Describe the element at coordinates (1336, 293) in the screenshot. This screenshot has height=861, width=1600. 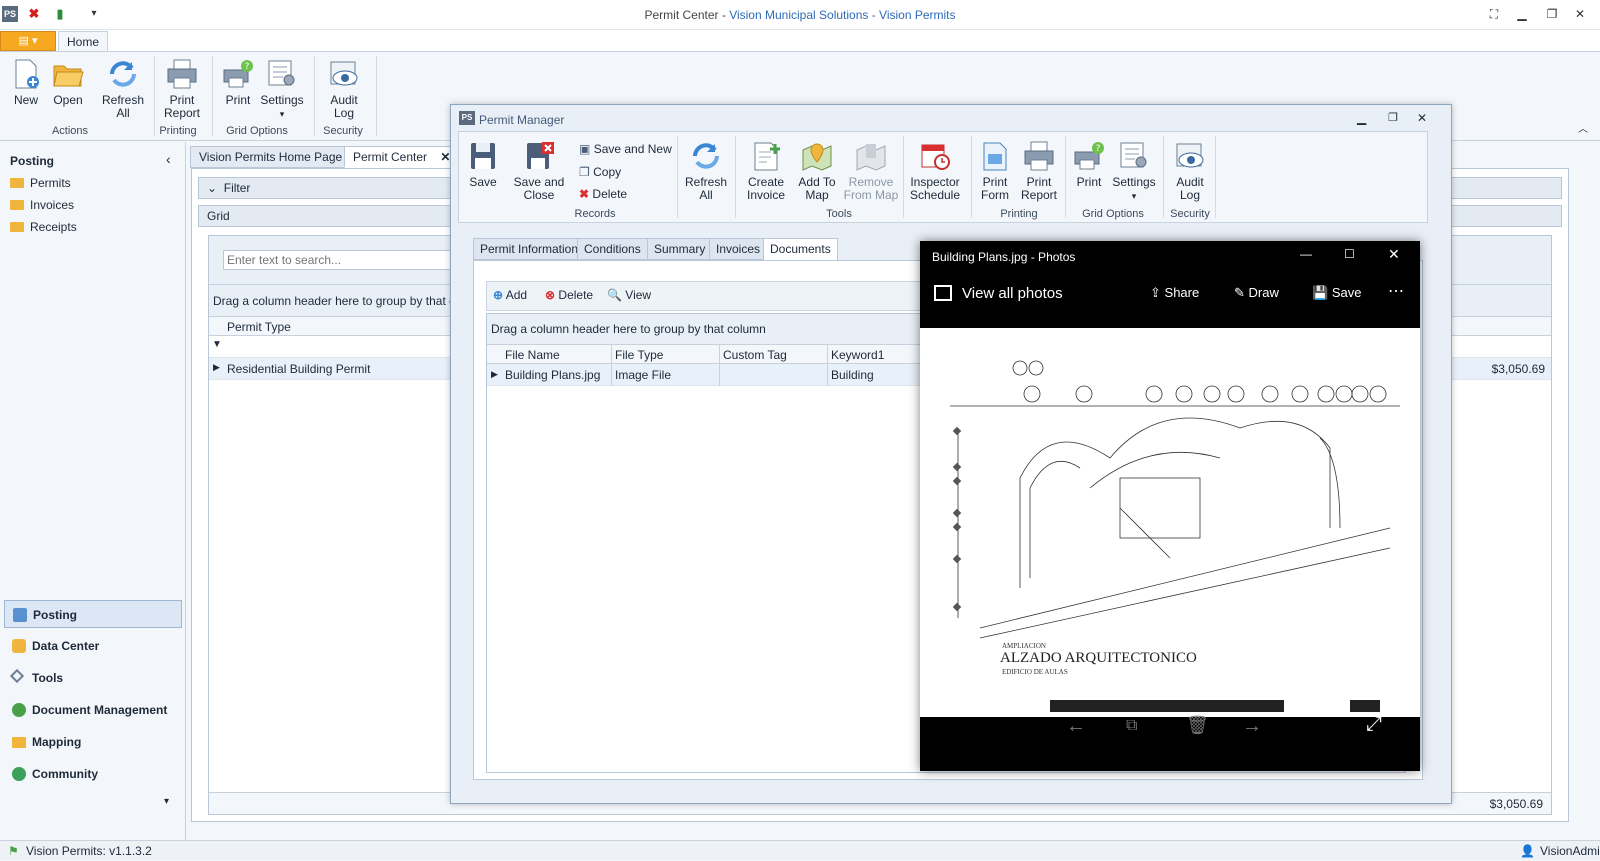
I see `save-button: 💾 Save` at that location.